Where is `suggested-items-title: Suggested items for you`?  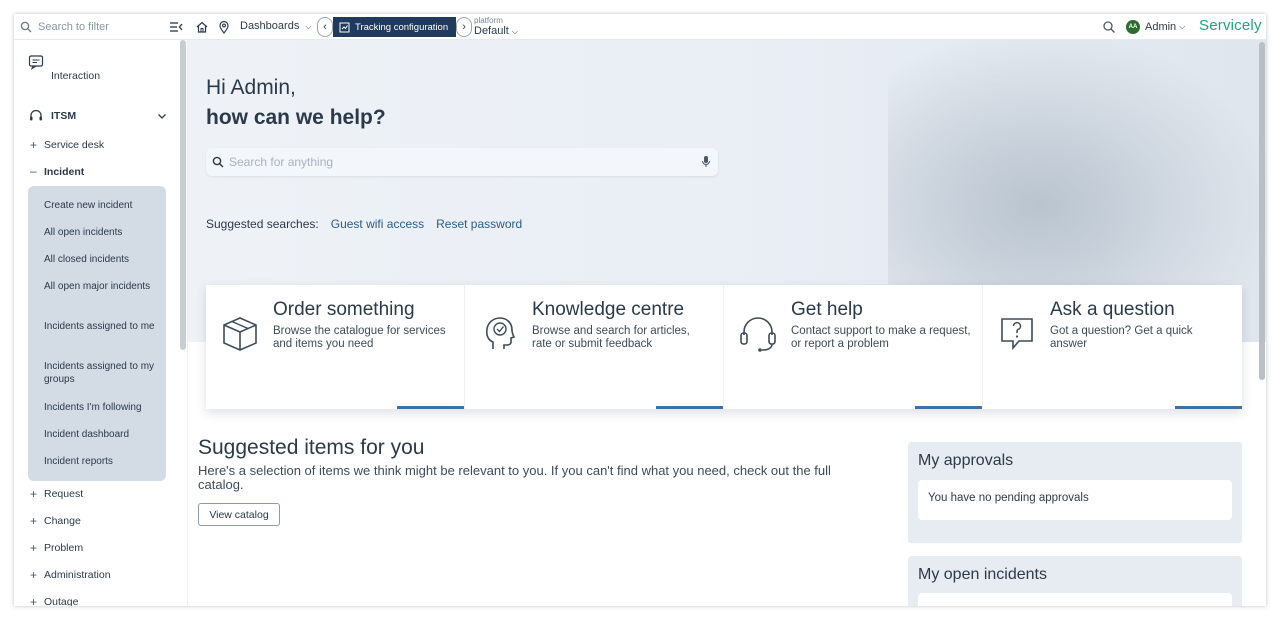 suggested-items-title: Suggested items for you is located at coordinates (311, 447).